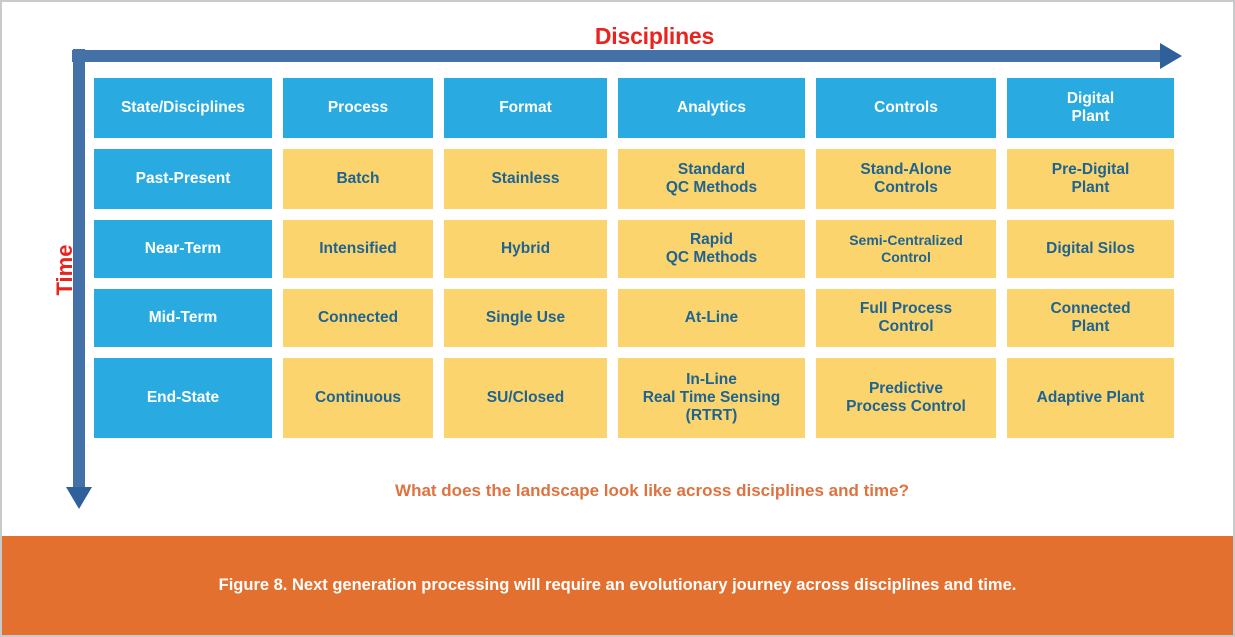 Image resolution: width=1235 pixels, height=637 pixels. Describe the element at coordinates (358, 179) in the screenshot. I see `cell-past-present-process: Batch` at that location.